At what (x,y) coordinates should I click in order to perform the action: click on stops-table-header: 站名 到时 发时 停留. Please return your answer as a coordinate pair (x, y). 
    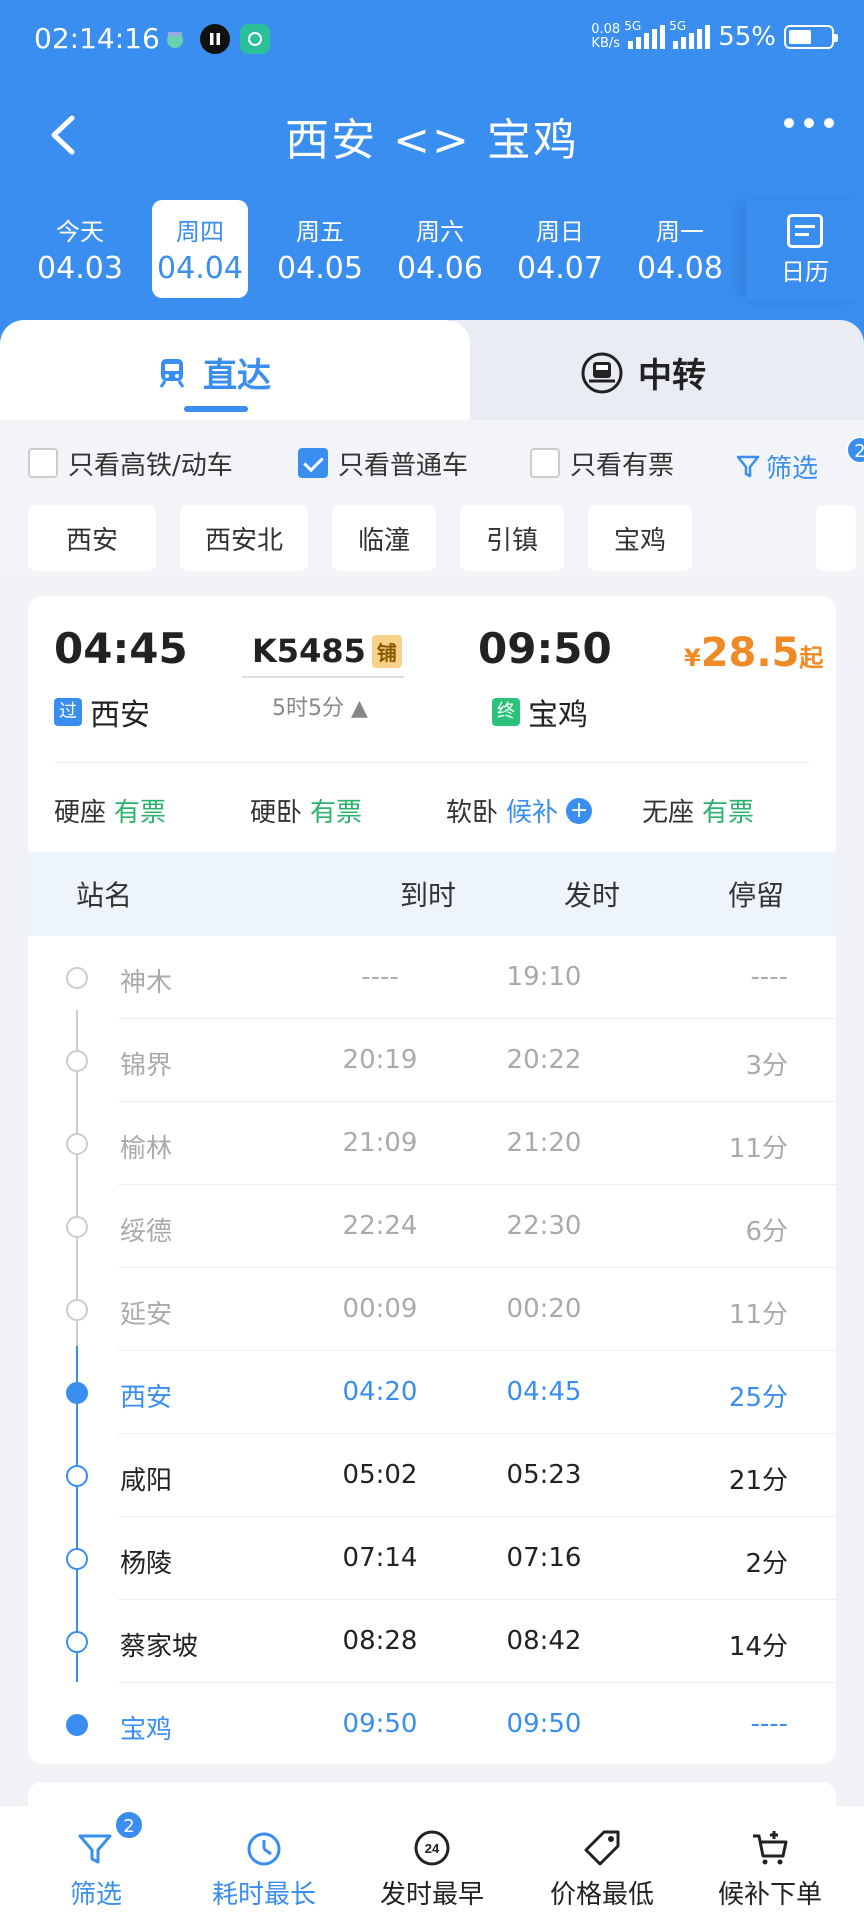
    Looking at the image, I should click on (432, 894).